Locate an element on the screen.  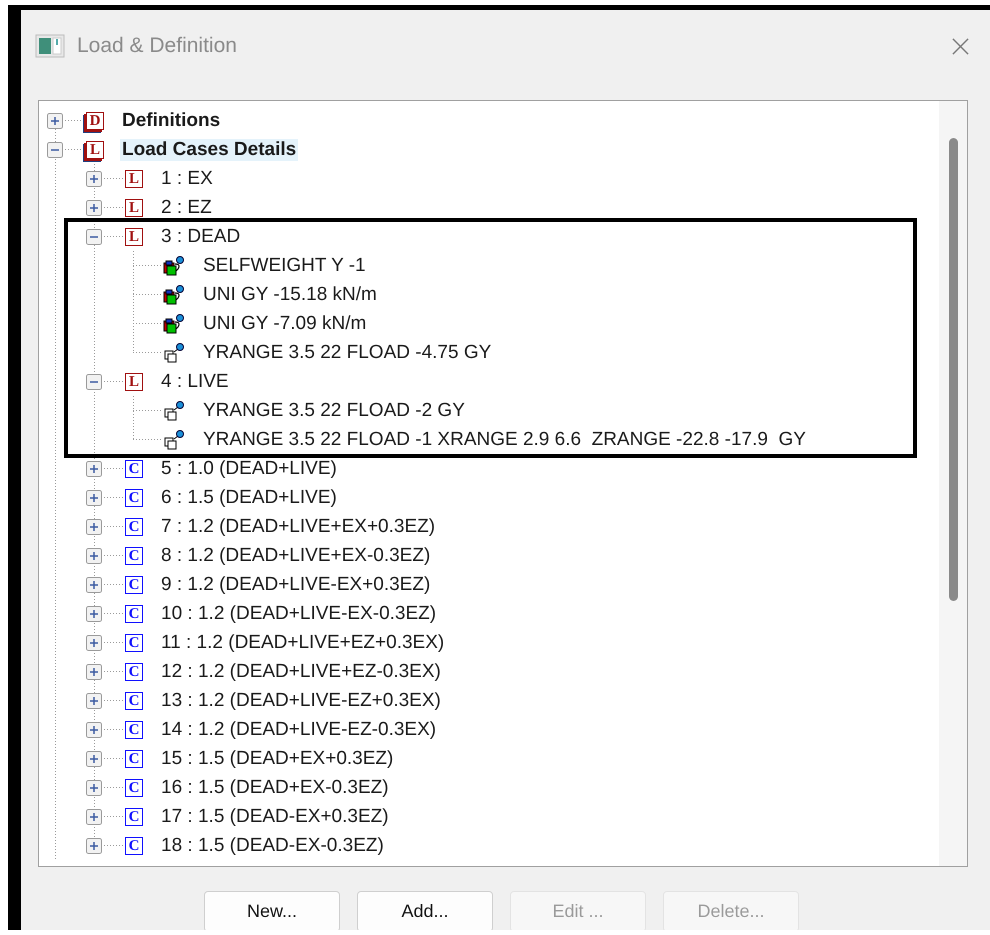
tree-item: SELFWEIGHT Y -1 is located at coordinates (284, 265).